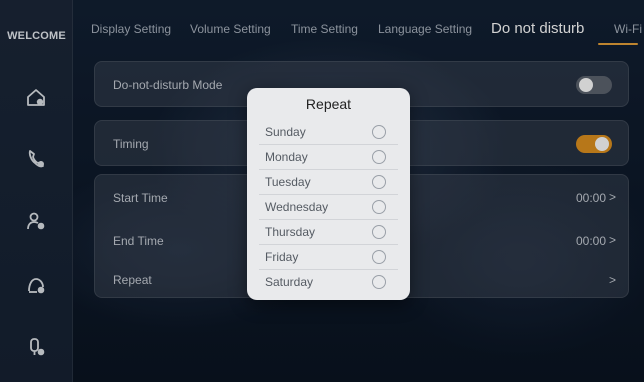  What do you see at coordinates (328, 182) in the screenshot?
I see `day-option-tuesday: Tuesday` at bounding box center [328, 182].